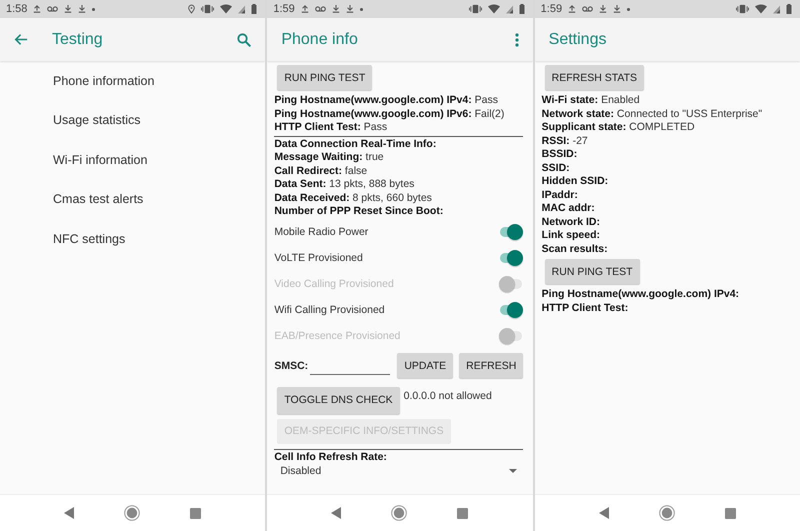  Describe the element at coordinates (556, 168) in the screenshot. I see `info-line: SSID:` at that location.